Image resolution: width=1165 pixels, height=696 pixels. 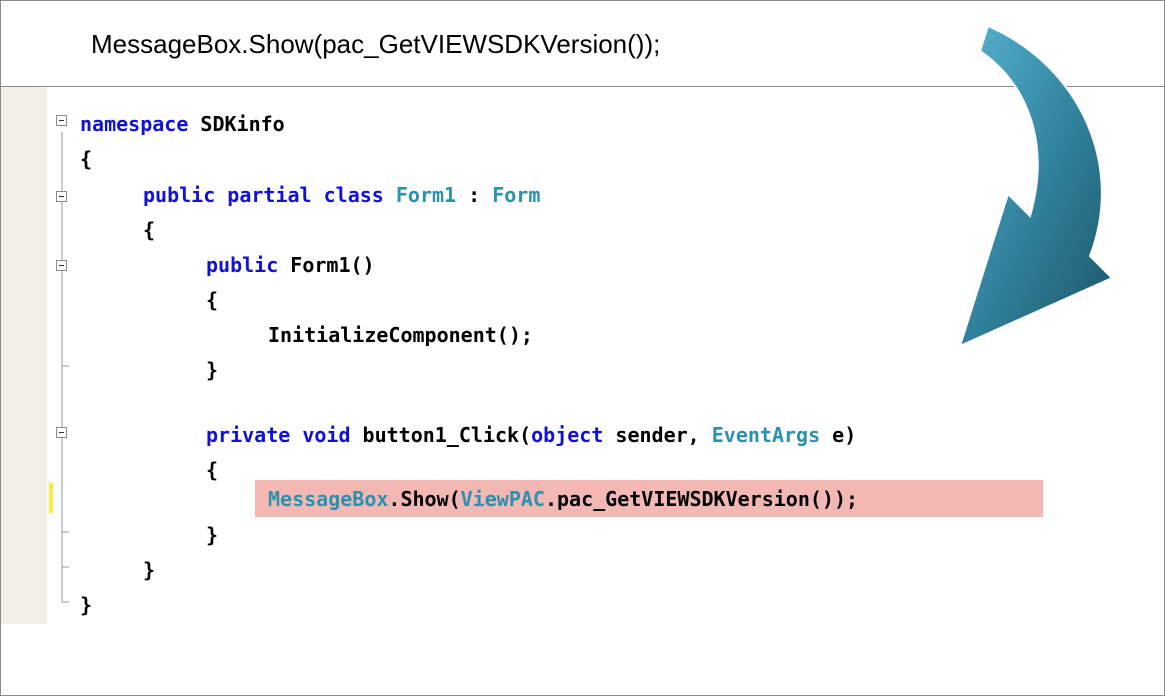 I want to click on type-name: ViewPAC, so click(x=502, y=499).